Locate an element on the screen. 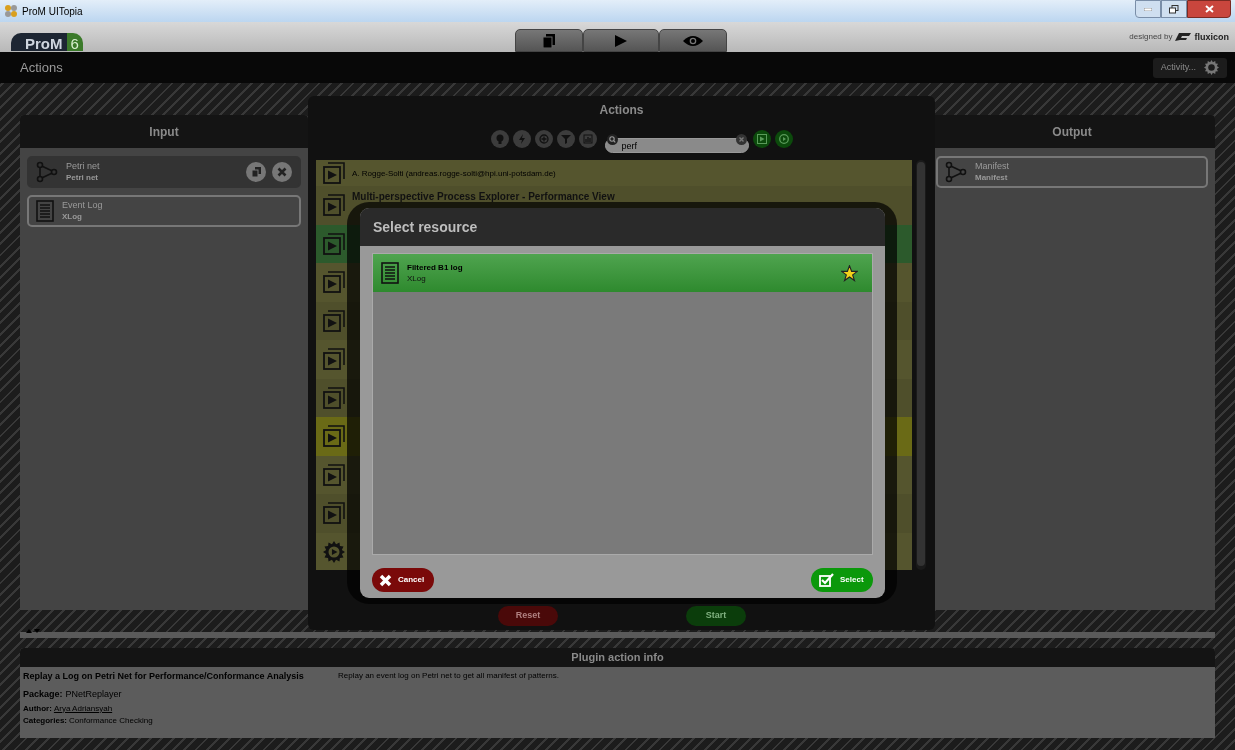  play-window-icon is located at coordinates (761, 139).